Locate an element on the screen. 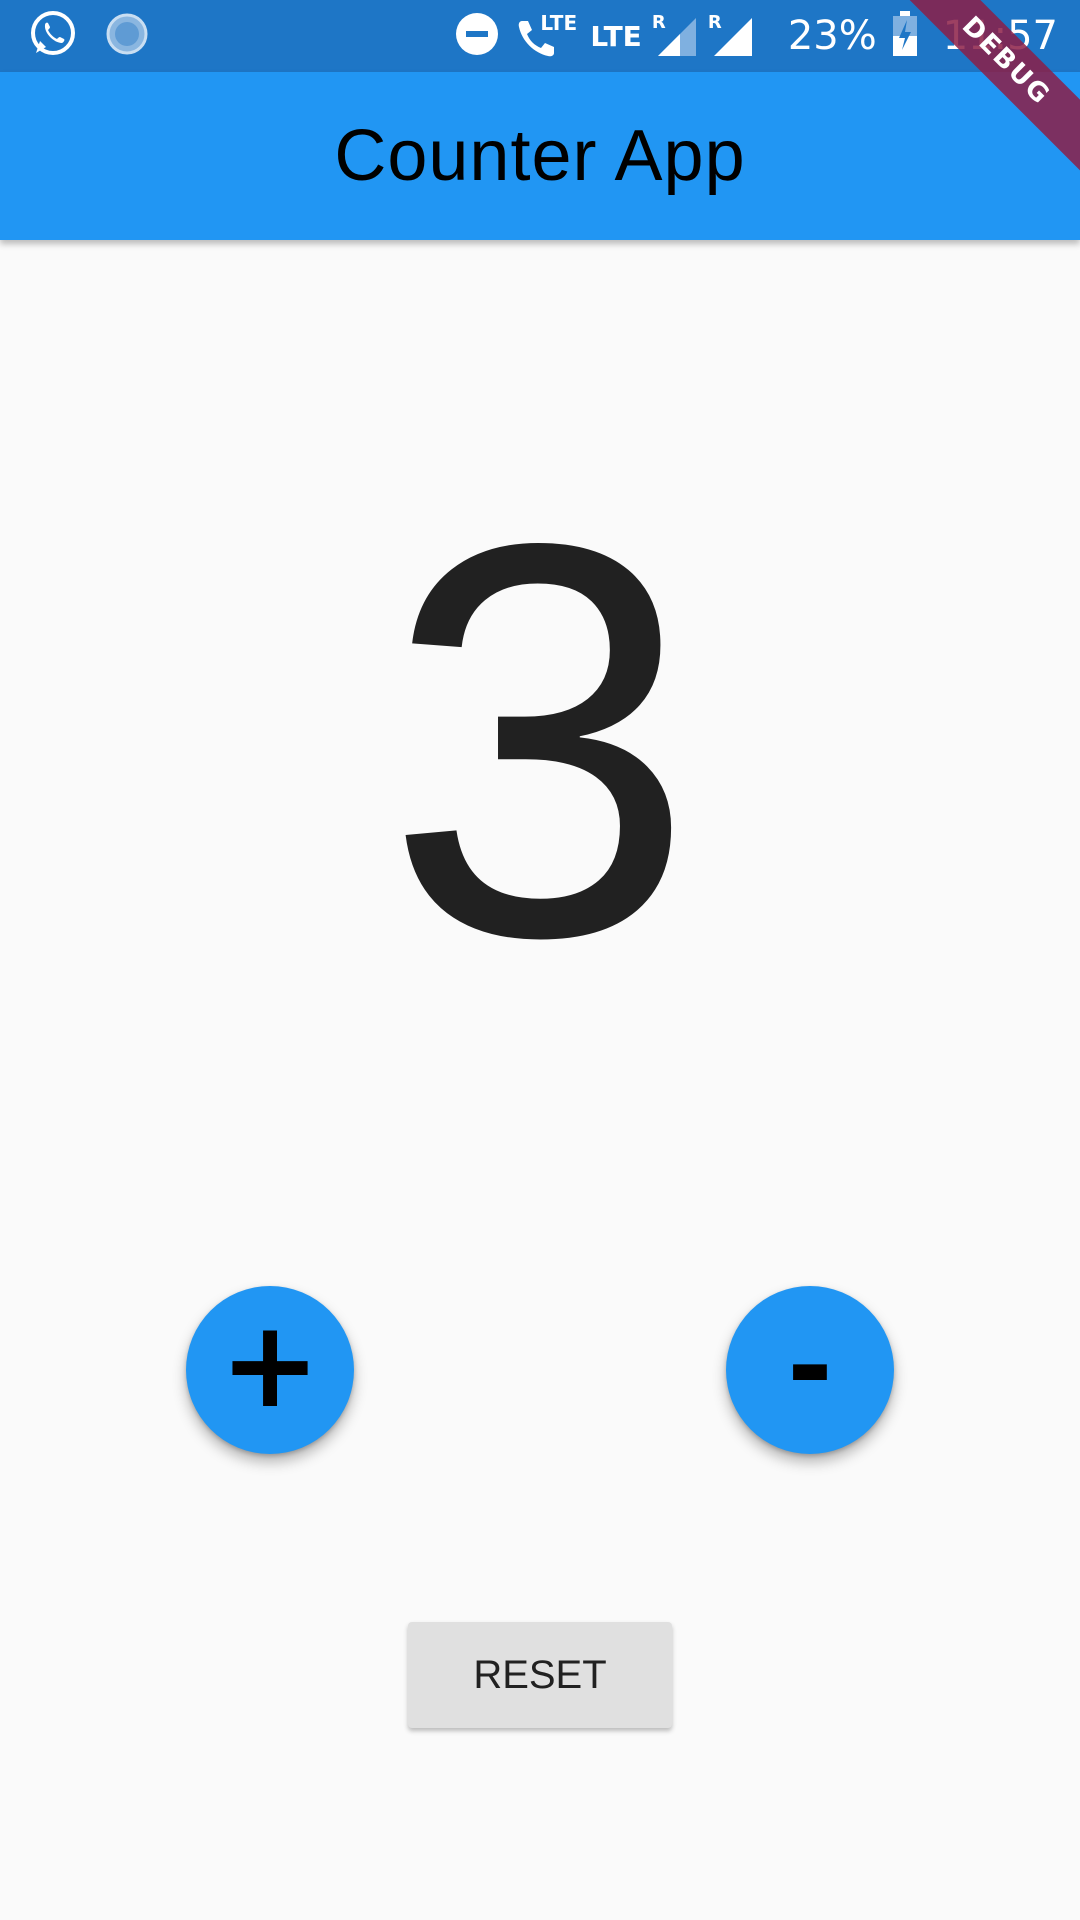 The height and width of the screenshot is (1920, 1080). status-bar-notifications is located at coordinates (89, 36).